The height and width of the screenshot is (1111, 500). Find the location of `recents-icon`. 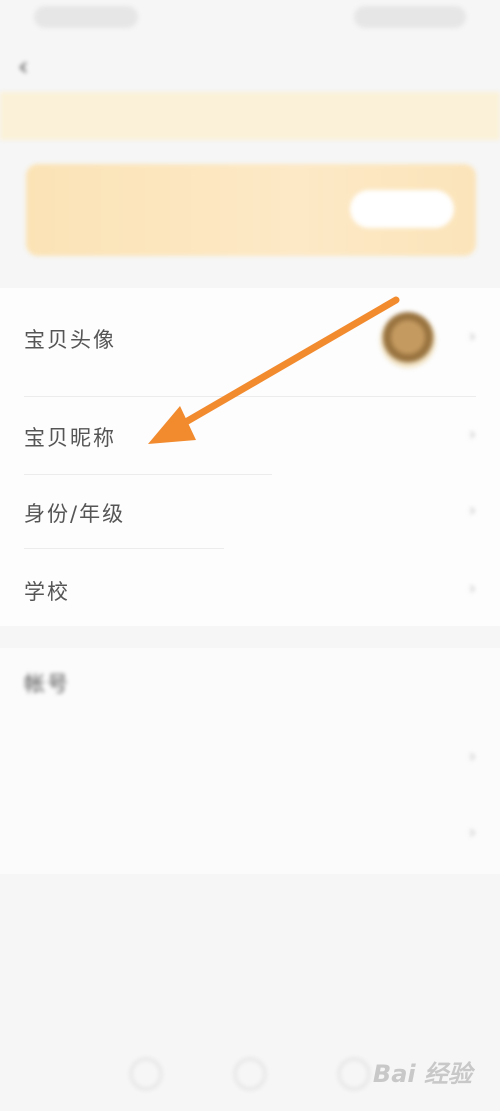

recents-icon is located at coordinates (354, 1074).